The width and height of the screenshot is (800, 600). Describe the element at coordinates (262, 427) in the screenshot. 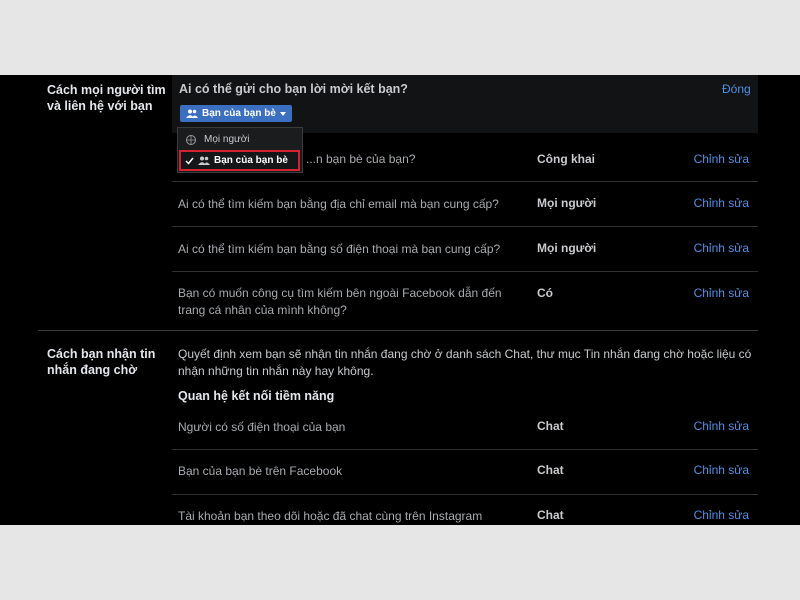

I see `row-question: Người có số điện thoại của bạn` at that location.